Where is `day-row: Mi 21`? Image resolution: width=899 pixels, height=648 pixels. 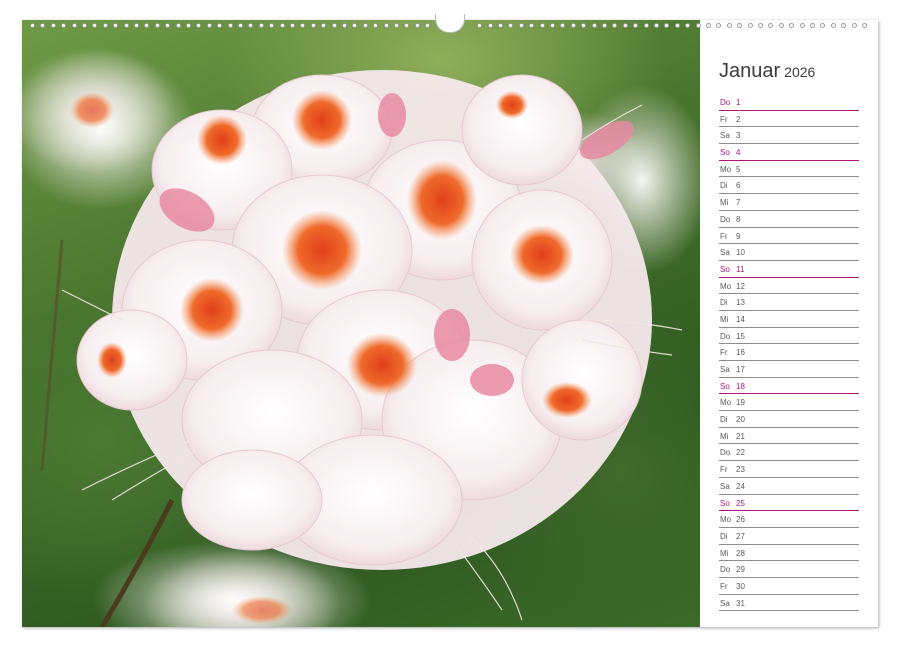
day-row: Mi 21 is located at coordinates (789, 436).